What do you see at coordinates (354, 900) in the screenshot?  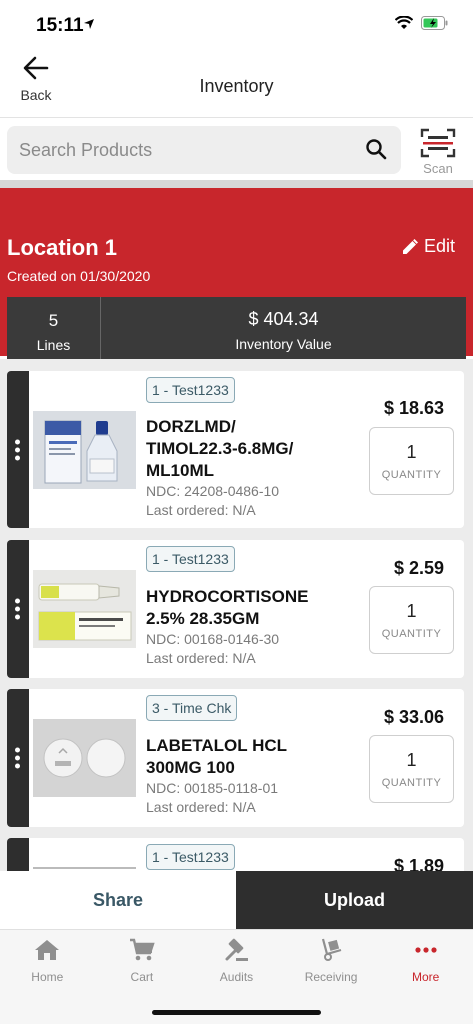 I see `upload-button: Upload` at bounding box center [354, 900].